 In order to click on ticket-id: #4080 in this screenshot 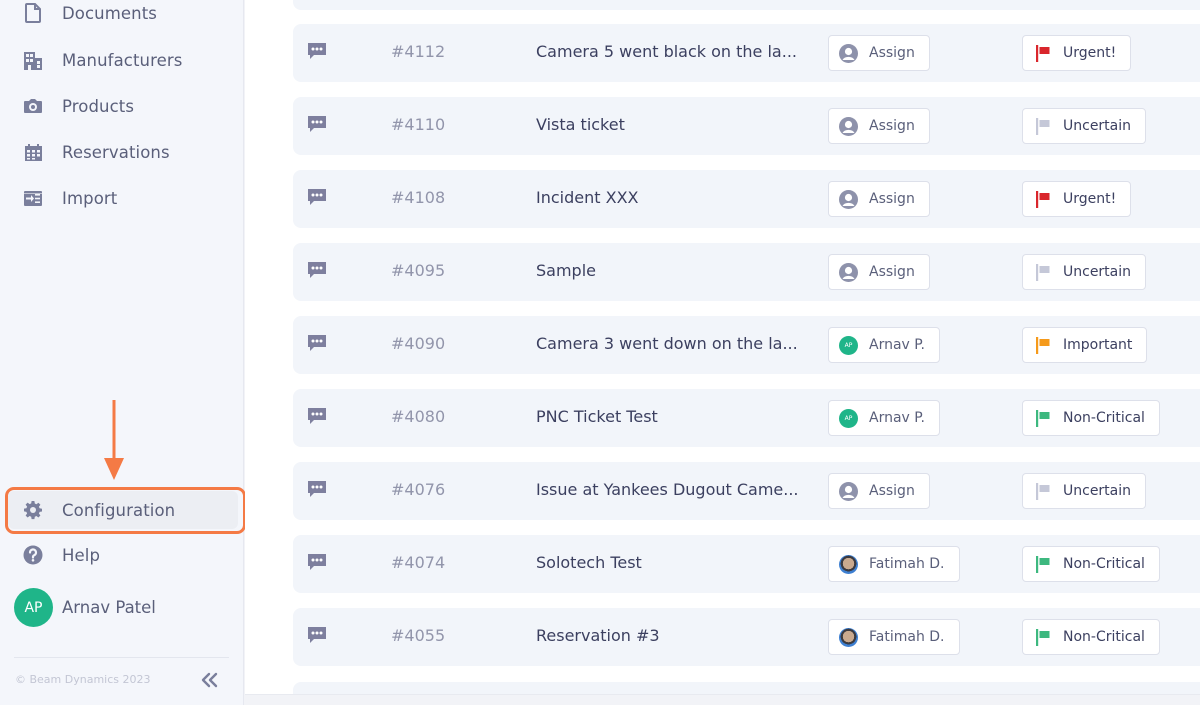, I will do `click(418, 416)`.